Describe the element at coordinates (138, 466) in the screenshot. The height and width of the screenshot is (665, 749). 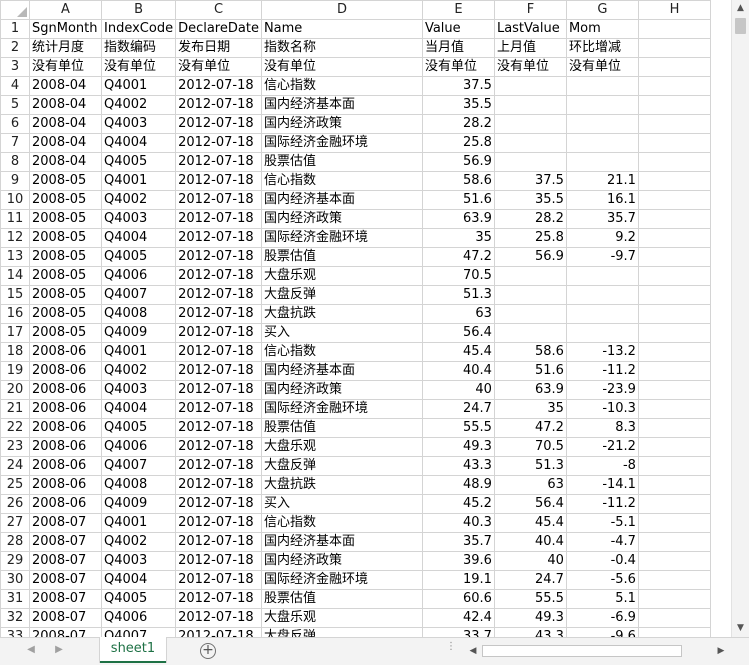
I see `cell-b: Q4007` at that location.